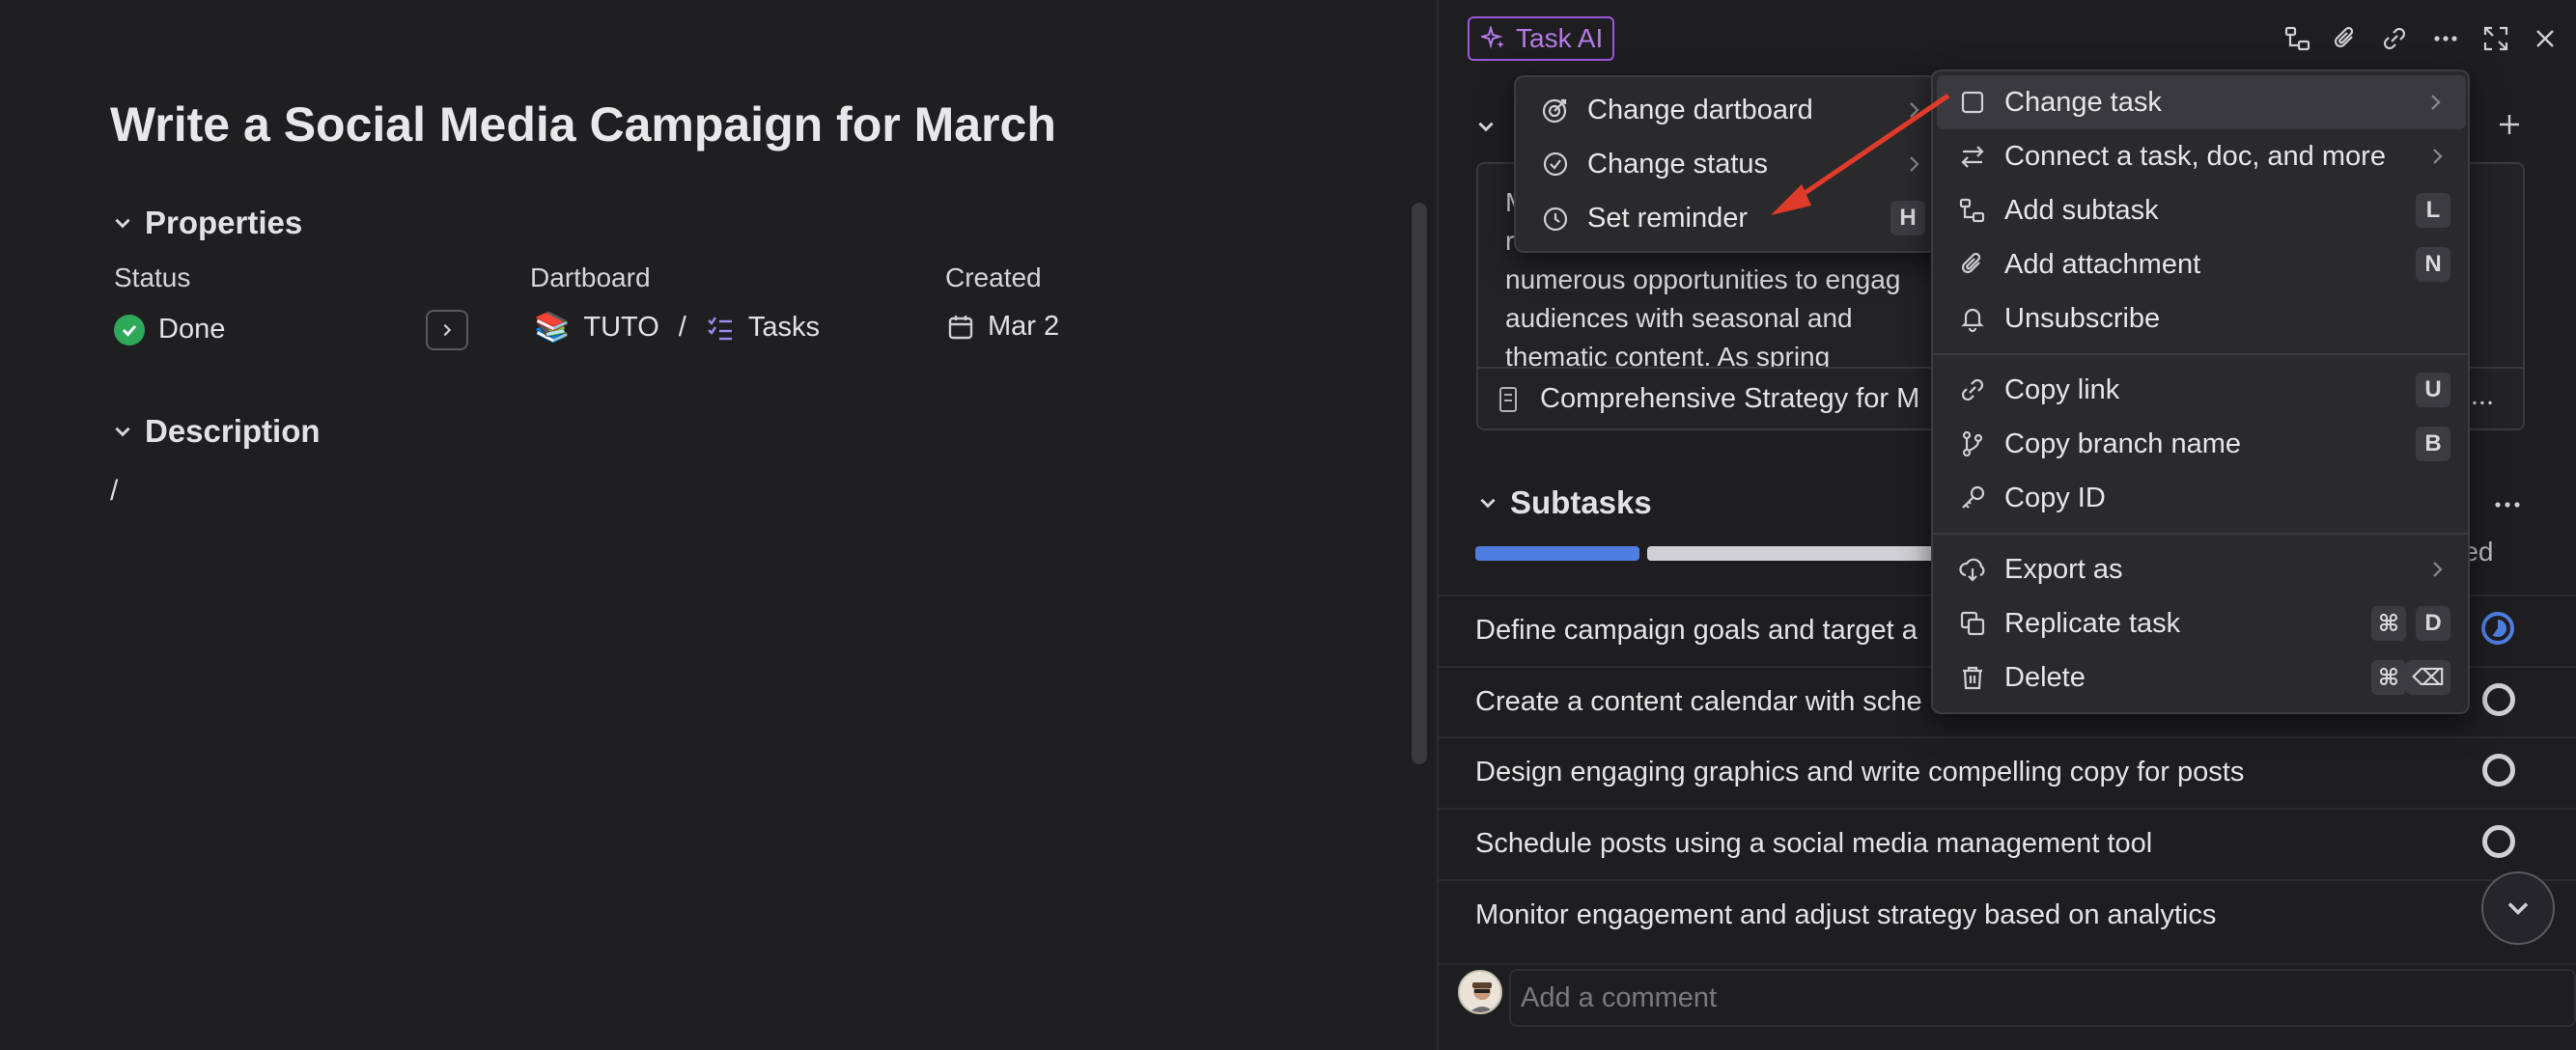 Image resolution: width=2576 pixels, height=1050 pixels. Describe the element at coordinates (114, 491) in the screenshot. I see `description-editor: /` at that location.